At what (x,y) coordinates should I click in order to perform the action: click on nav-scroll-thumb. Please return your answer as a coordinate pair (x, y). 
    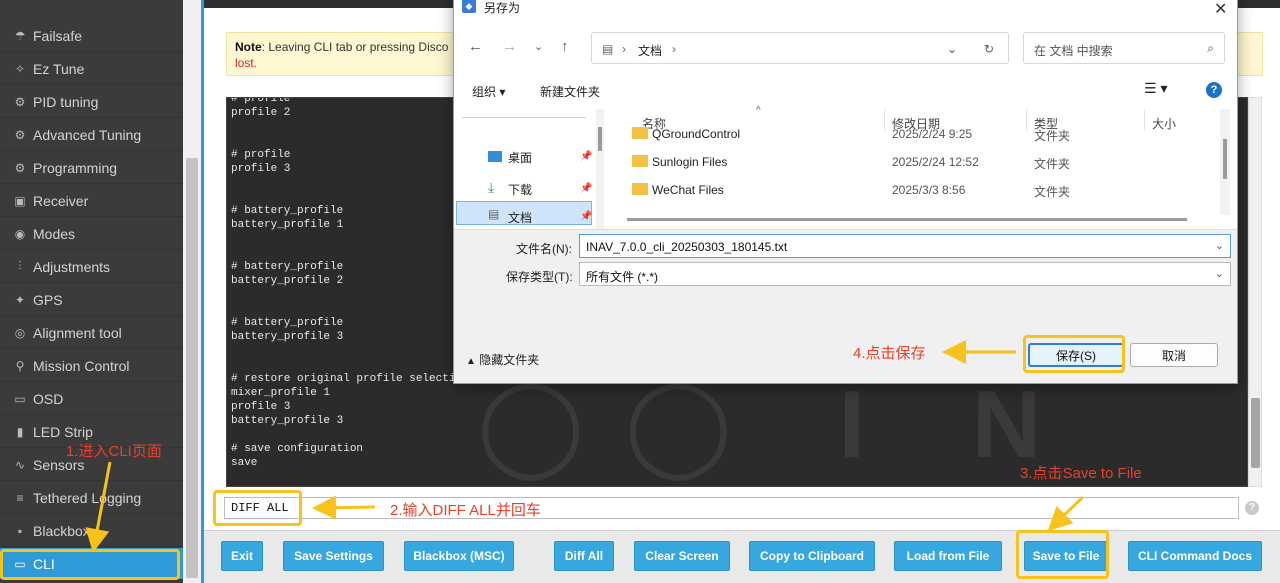
    Looking at the image, I should click on (600, 139).